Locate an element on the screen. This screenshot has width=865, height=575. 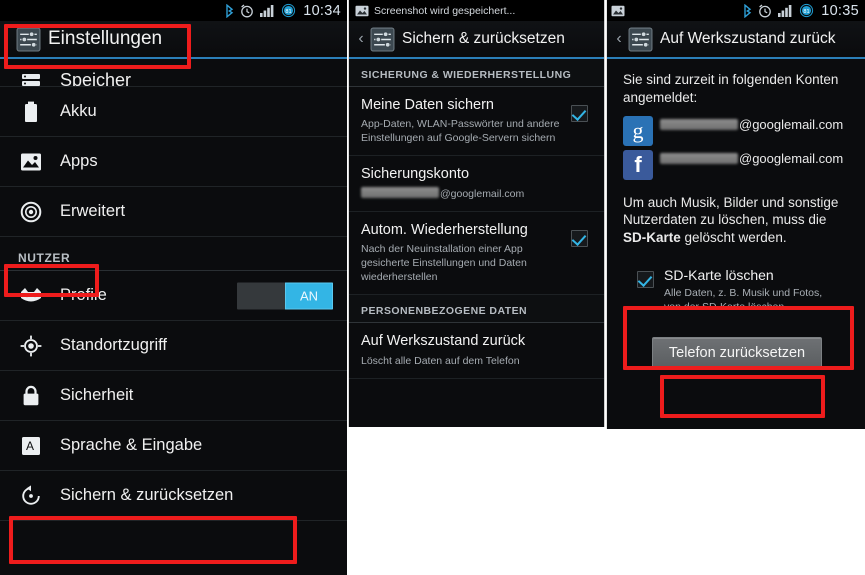
sidebar-item-speicher: Speicher is located at coordinates (173, 73).